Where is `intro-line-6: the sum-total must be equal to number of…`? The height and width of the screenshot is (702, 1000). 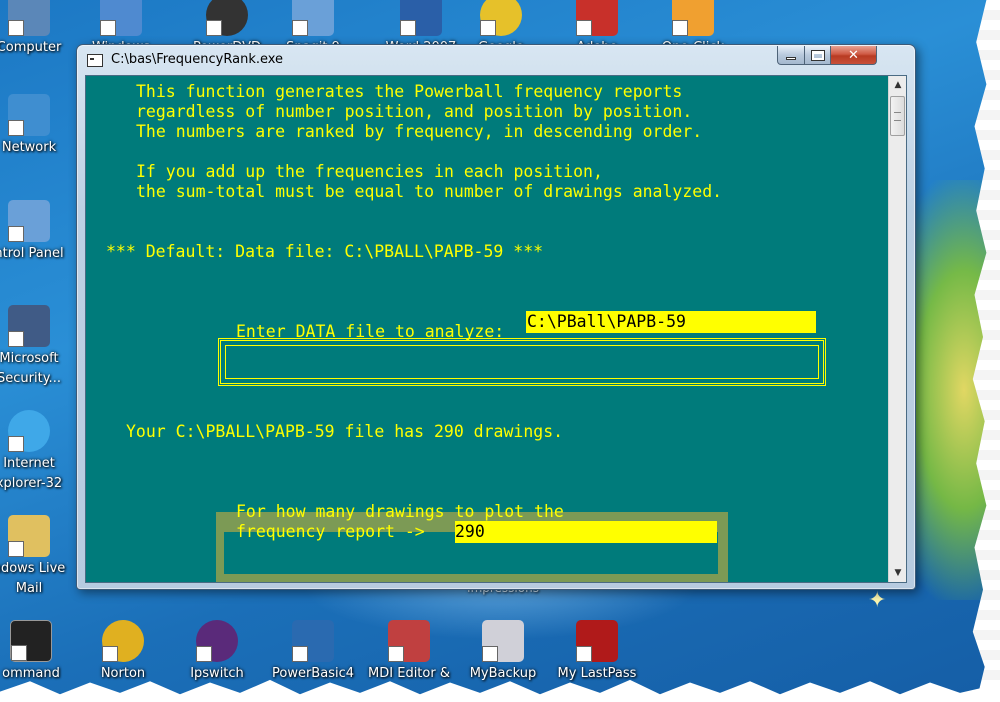 intro-line-6: the sum-total must be equal to number of… is located at coordinates (429, 191).